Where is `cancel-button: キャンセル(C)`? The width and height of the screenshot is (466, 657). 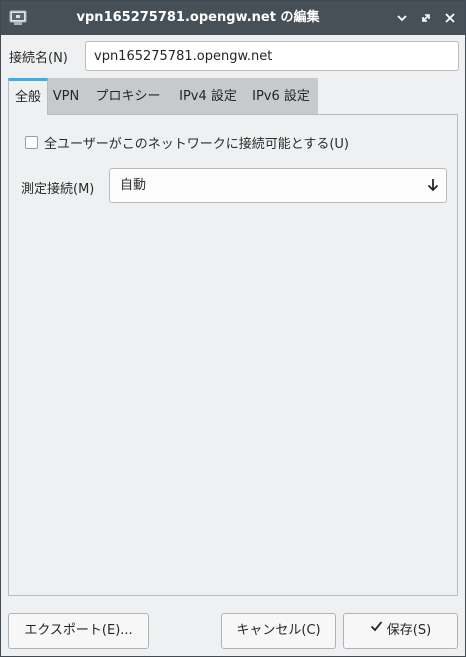 cancel-button: キャンセル(C) is located at coordinates (278, 631).